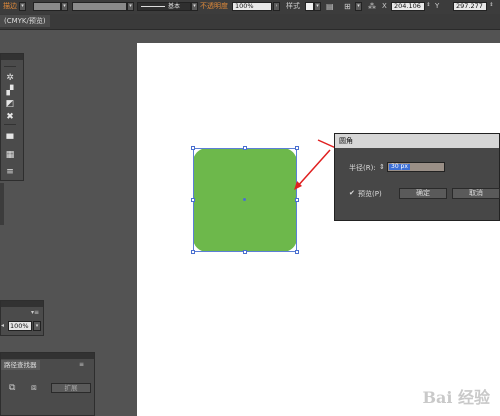  What do you see at coordinates (362, 168) in the screenshot?
I see `radius-label: 半径(R):` at bounding box center [362, 168].